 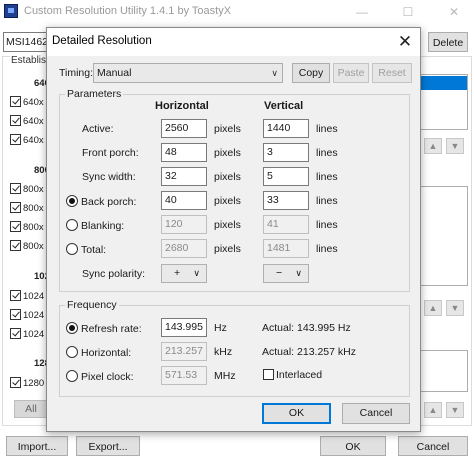 I want to click on horizontal-frequency-radio: Horizontal:, so click(x=98, y=352).